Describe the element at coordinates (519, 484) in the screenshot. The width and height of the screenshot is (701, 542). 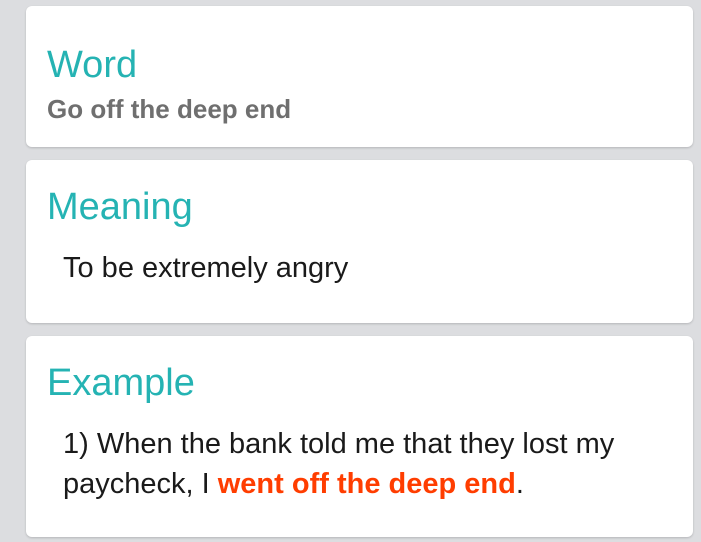
I see `example-sentence-suffix: .` at that location.